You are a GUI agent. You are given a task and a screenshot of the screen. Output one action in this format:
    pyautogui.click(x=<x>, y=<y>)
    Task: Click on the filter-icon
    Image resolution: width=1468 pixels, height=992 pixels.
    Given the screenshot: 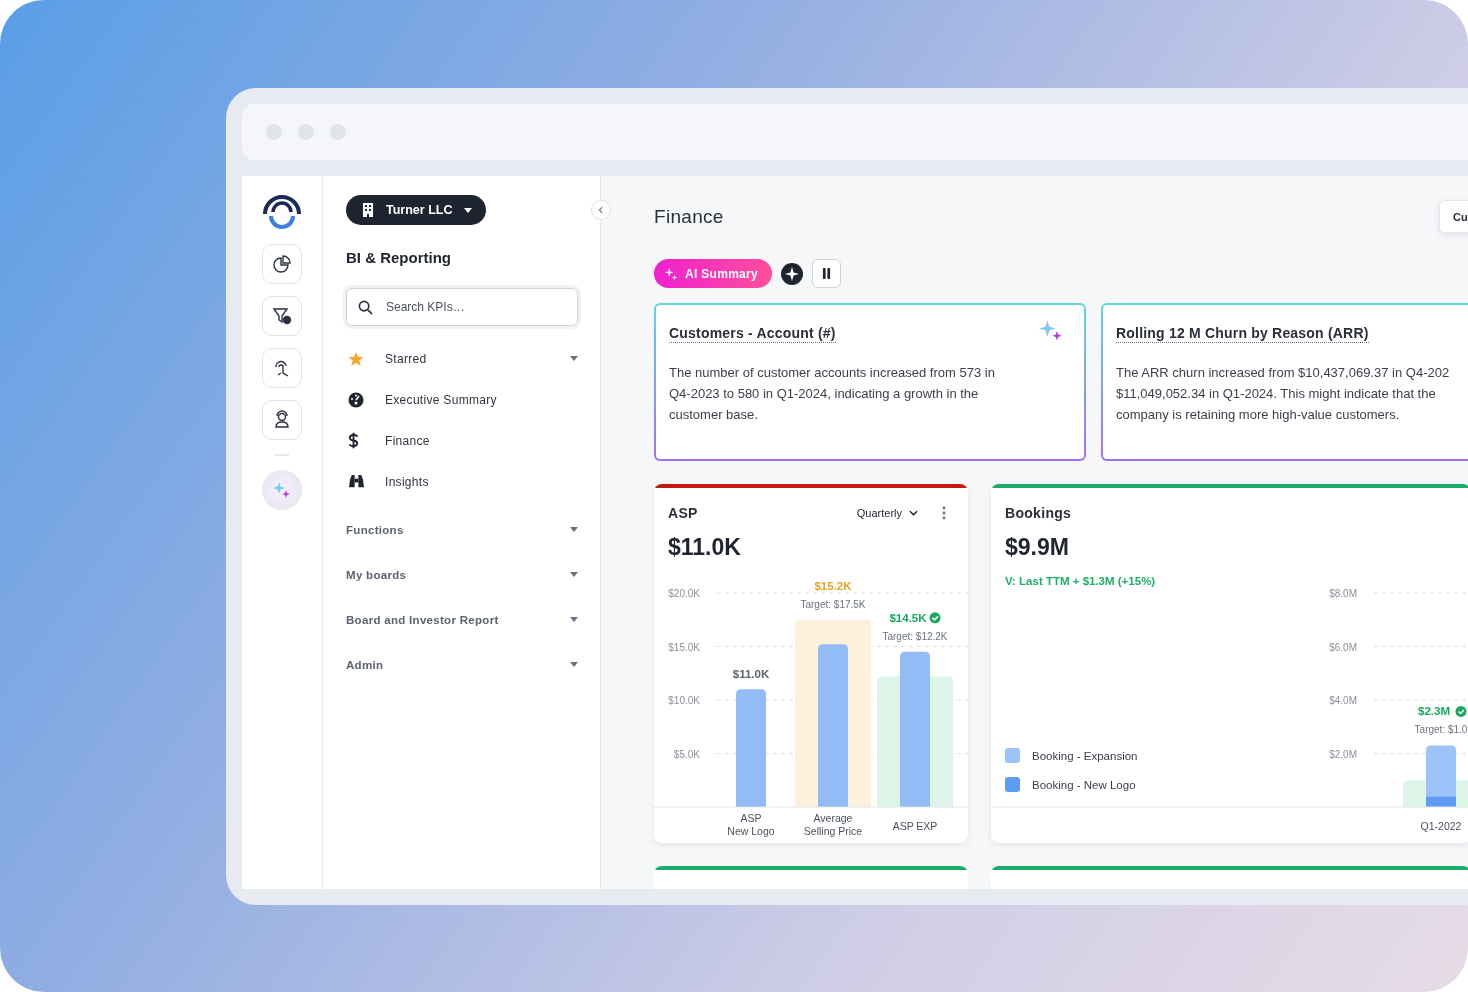 What is the action you would take?
    pyautogui.click(x=282, y=316)
    